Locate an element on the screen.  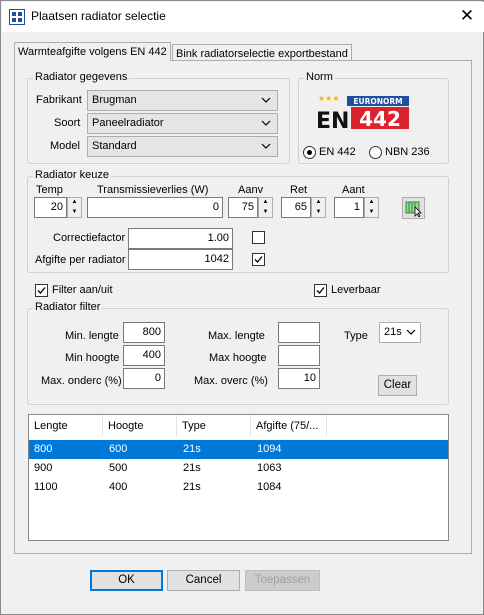
norm-title: Norm is located at coordinates (319, 77).